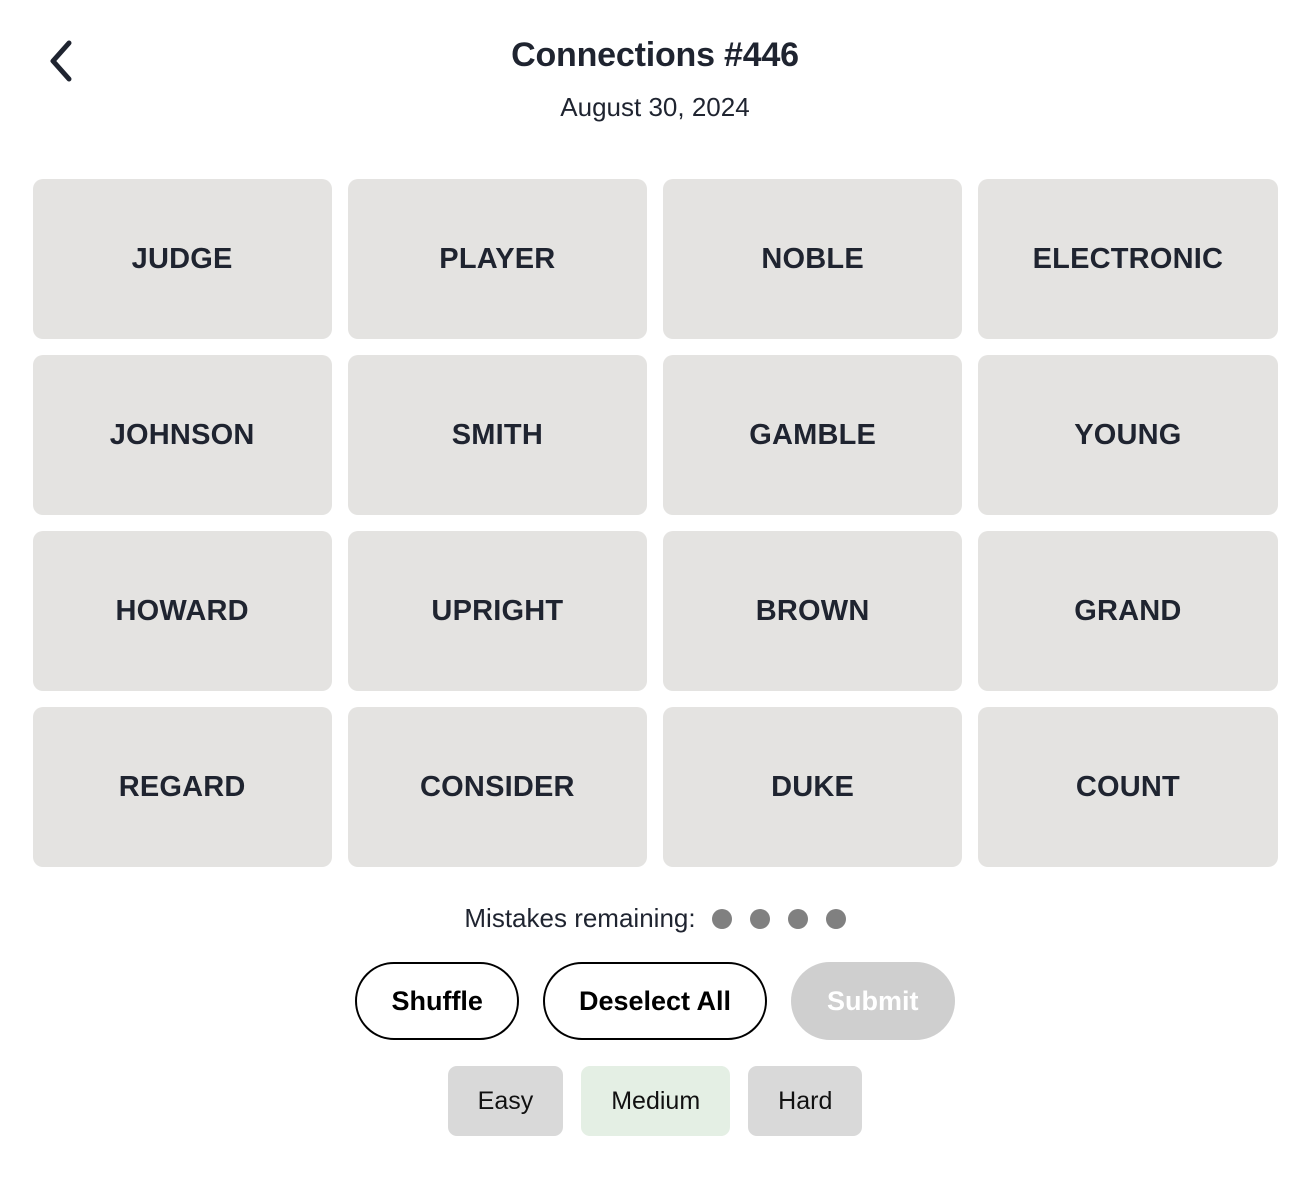 The width and height of the screenshot is (1310, 1195). I want to click on action-buttons: Shuffle Deselect All Submit, so click(655, 1001).